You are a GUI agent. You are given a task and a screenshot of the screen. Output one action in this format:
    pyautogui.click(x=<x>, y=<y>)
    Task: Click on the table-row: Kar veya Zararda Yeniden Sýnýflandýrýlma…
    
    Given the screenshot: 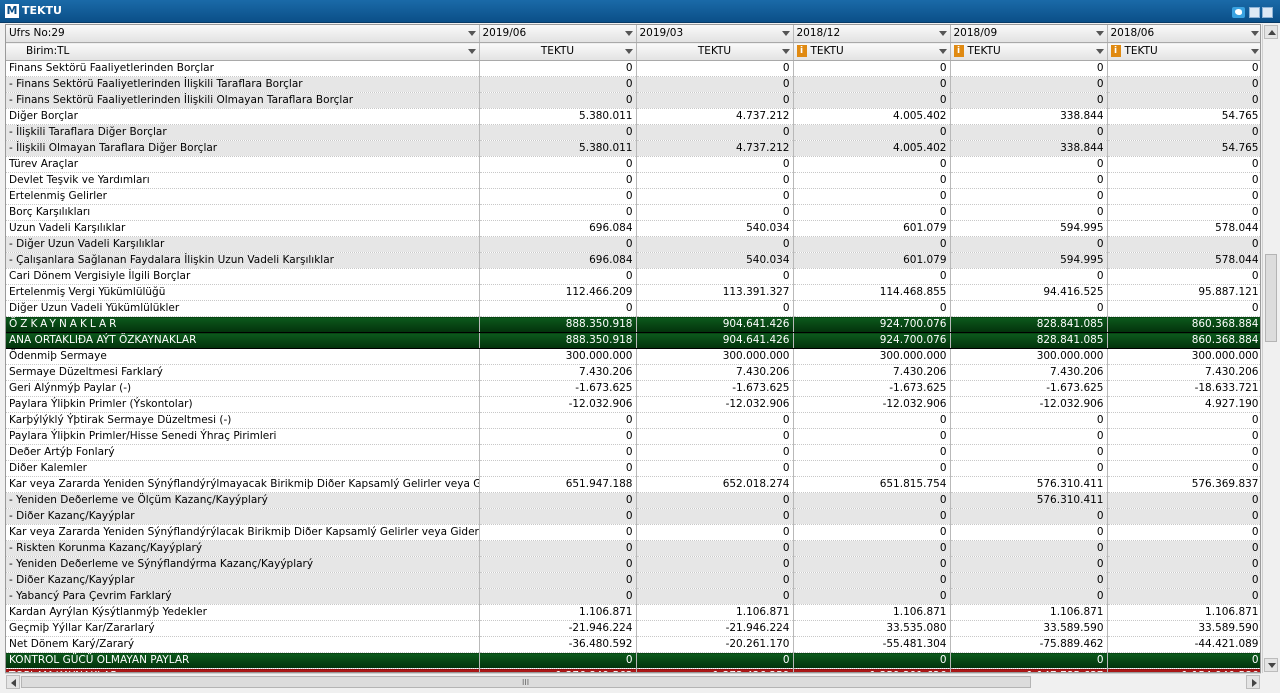 What is the action you would take?
    pyautogui.click(x=633, y=484)
    